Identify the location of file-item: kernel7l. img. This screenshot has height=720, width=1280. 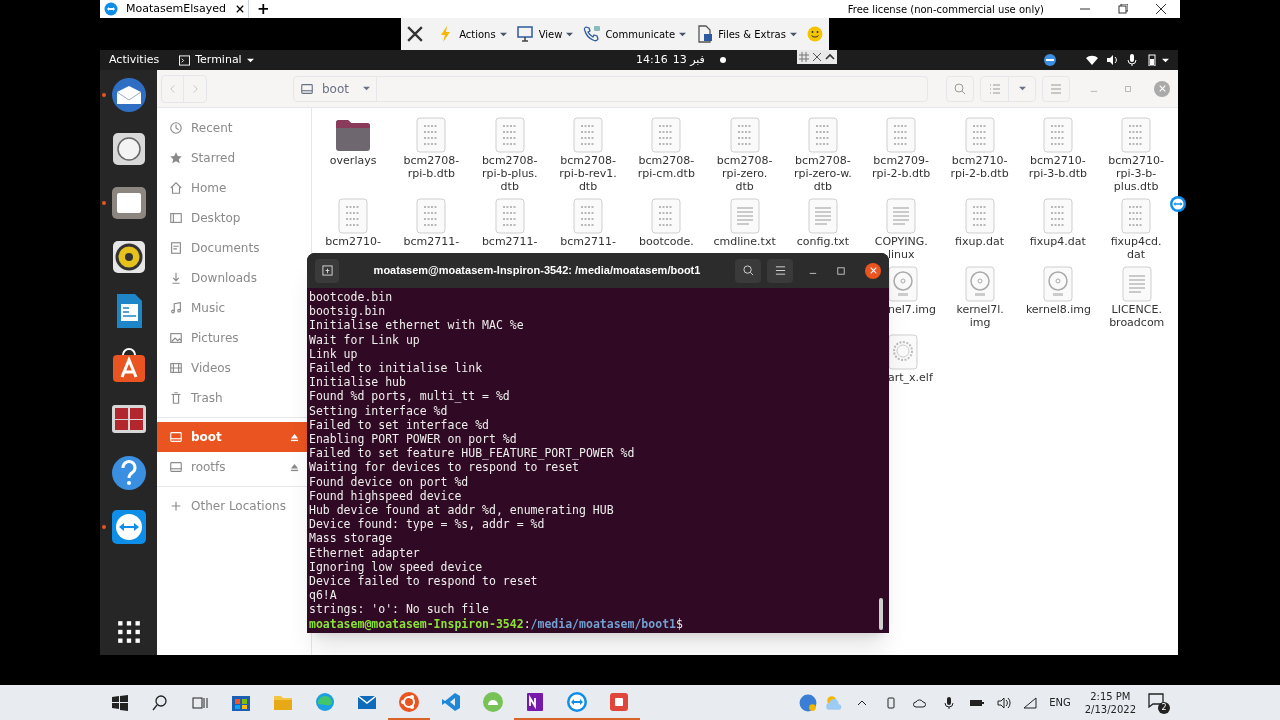
(980, 297).